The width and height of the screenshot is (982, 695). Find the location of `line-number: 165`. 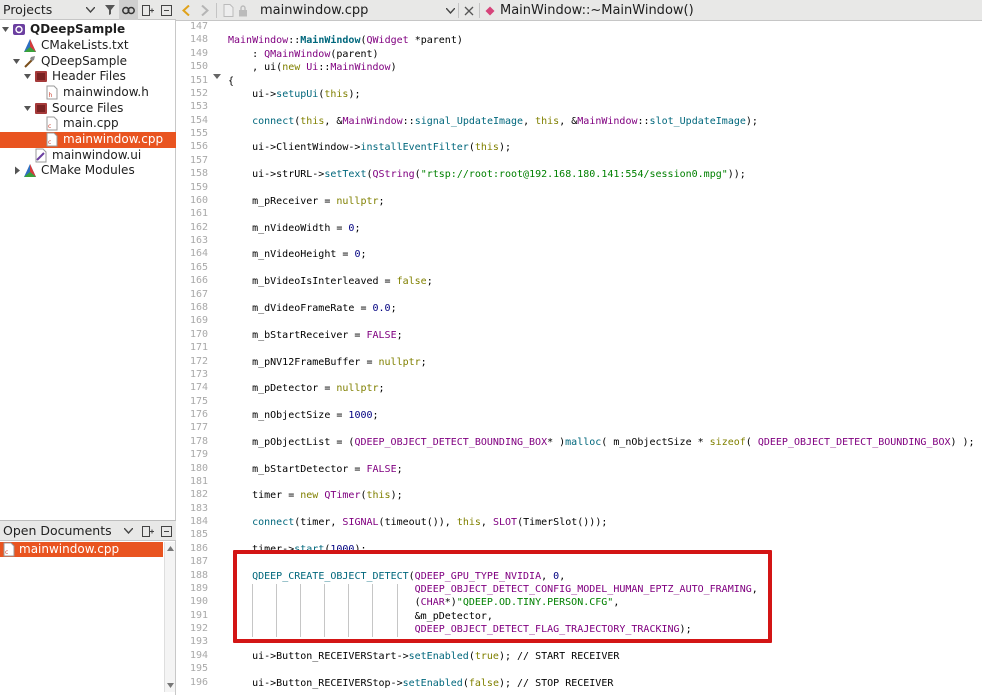

line-number: 165 is located at coordinates (198, 267).